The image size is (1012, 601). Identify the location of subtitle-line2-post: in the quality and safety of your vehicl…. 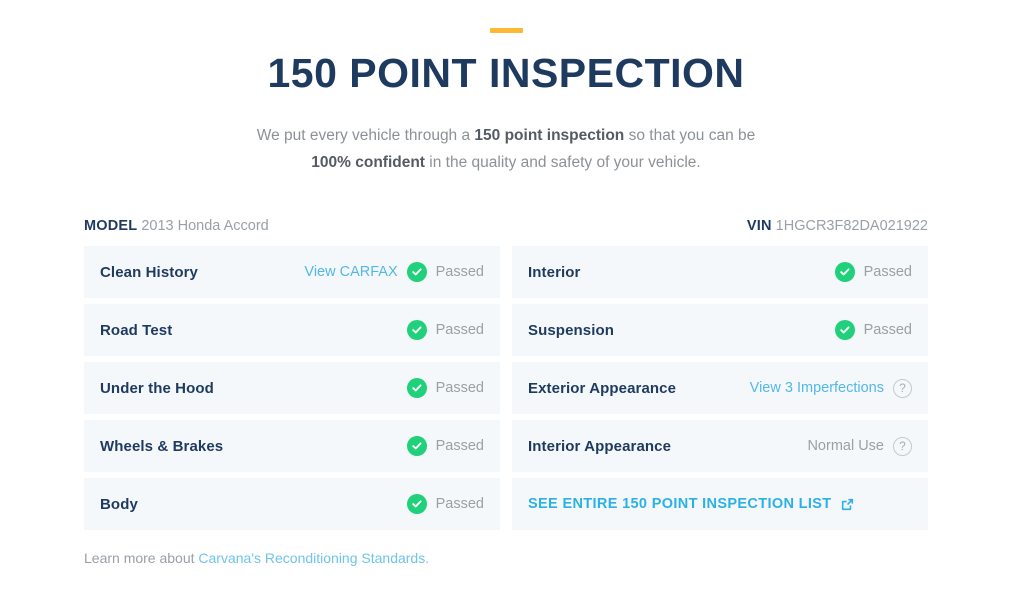
(562, 163).